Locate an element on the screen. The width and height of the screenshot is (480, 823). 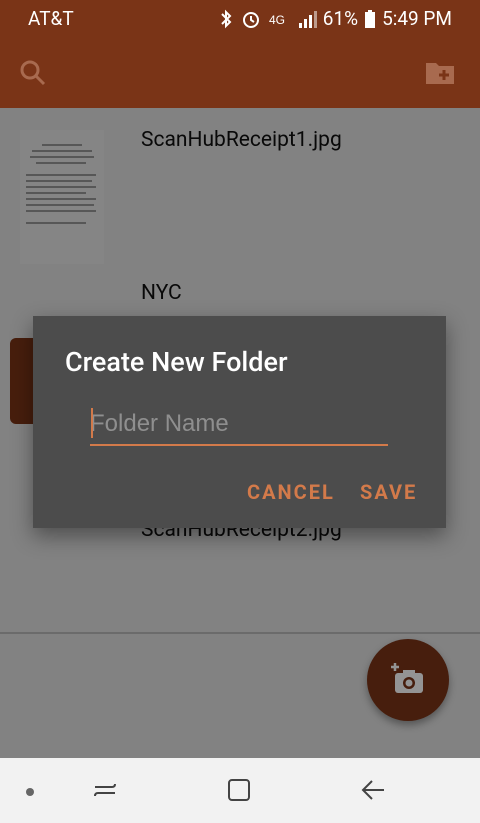
status-icons: 4G is located at coordinates (268, 19).